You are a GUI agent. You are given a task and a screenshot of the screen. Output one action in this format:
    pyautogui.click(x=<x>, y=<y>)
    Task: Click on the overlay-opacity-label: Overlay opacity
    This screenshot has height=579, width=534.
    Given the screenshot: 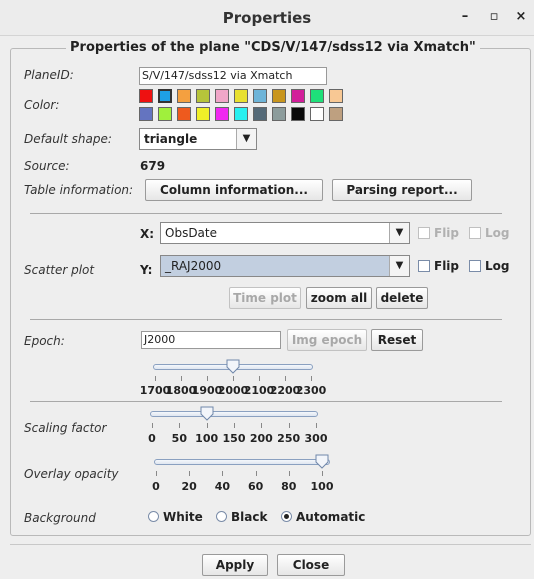 What is the action you would take?
    pyautogui.click(x=71, y=474)
    